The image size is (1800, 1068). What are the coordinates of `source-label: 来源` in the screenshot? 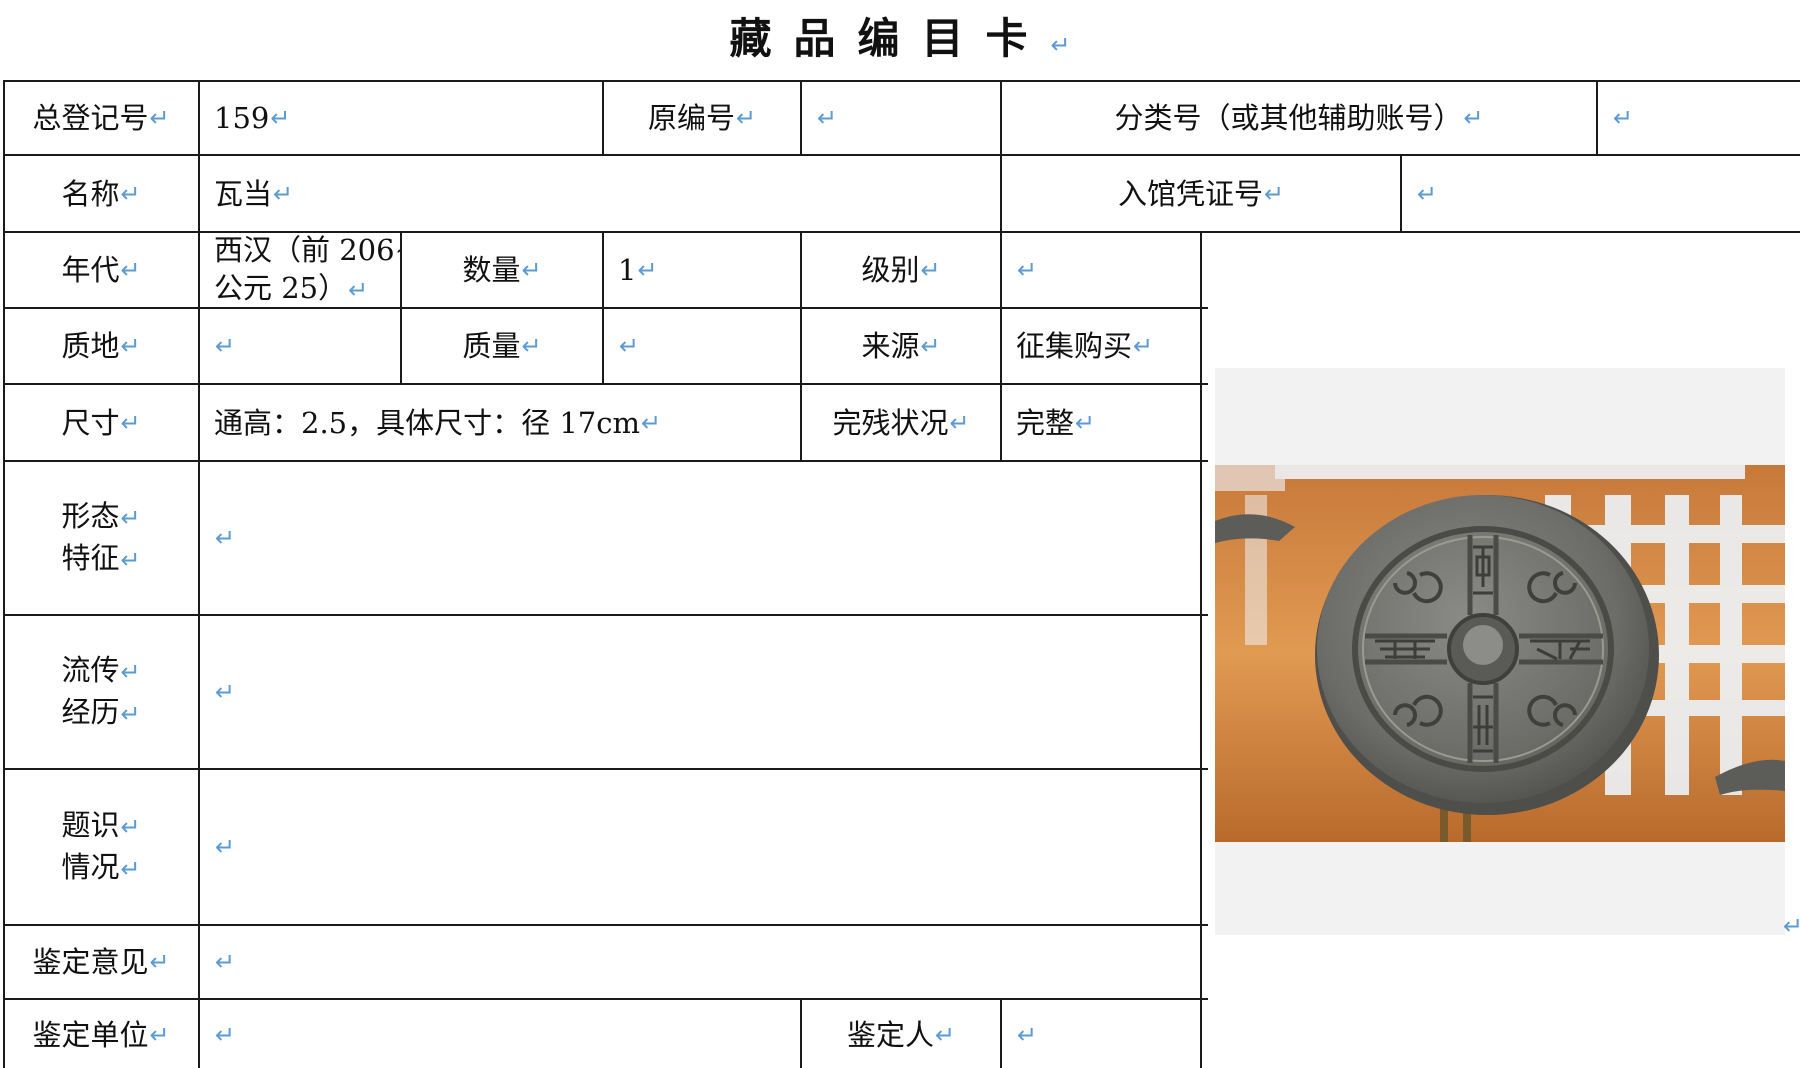 It's located at (901, 346).